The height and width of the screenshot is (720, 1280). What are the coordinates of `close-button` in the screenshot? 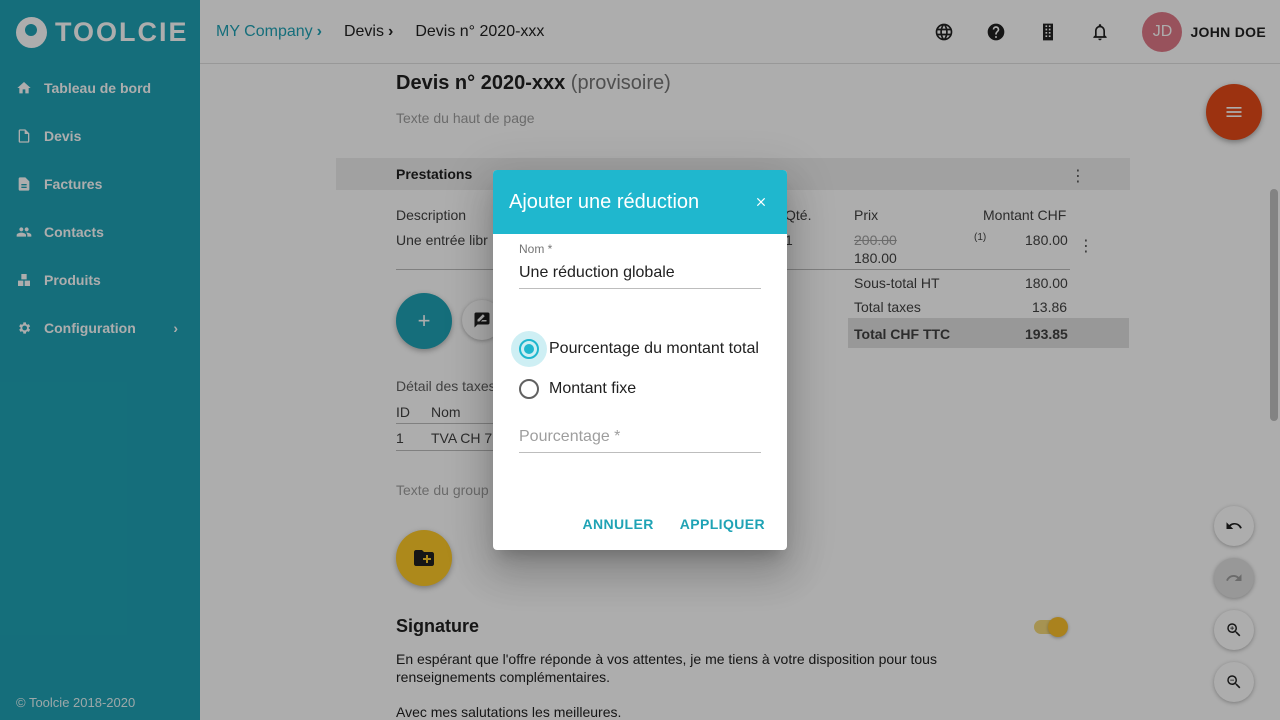 It's located at (761, 202).